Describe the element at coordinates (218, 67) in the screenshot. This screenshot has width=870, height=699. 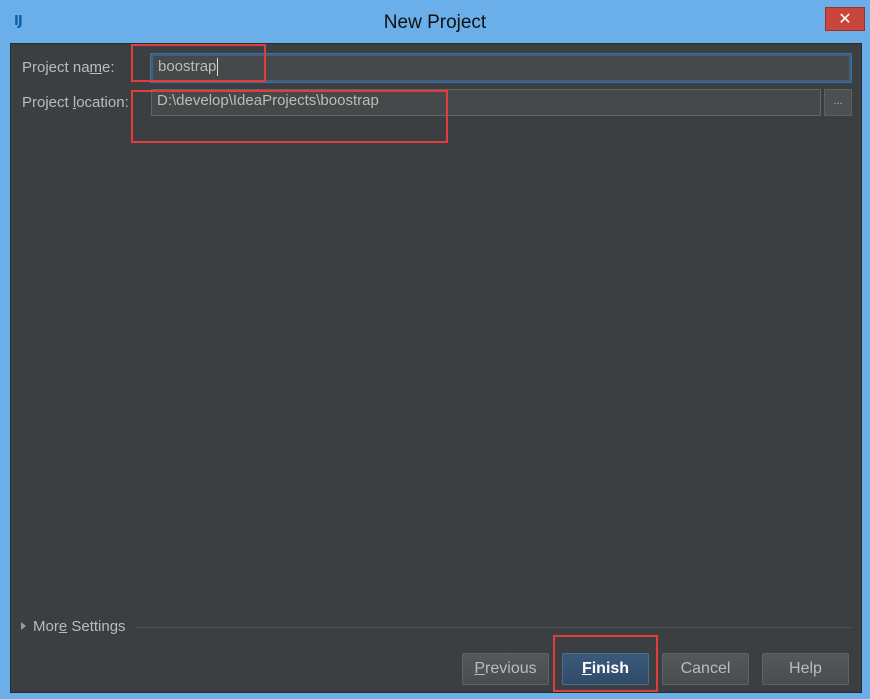
I see `text-caret` at that location.